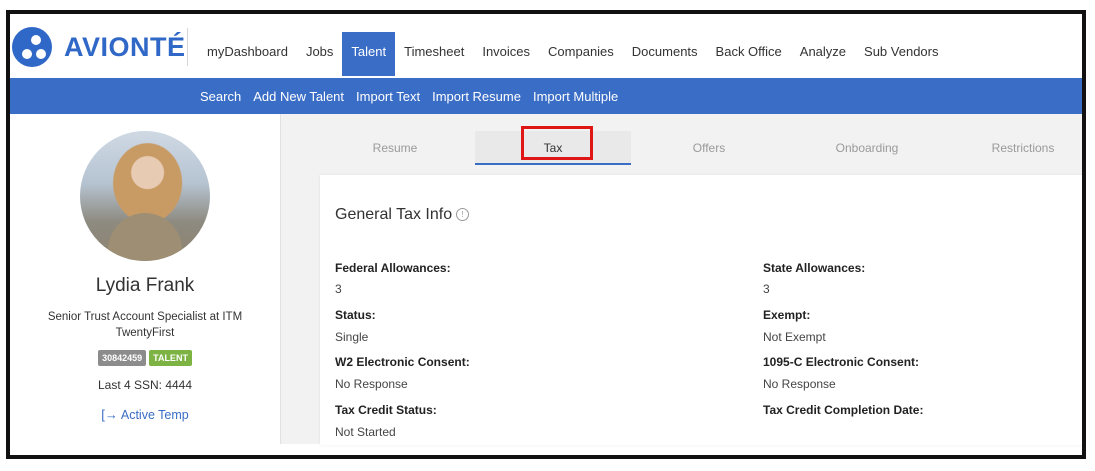  What do you see at coordinates (145, 285) in the screenshot?
I see `profile-name: Lydia Frank` at bounding box center [145, 285].